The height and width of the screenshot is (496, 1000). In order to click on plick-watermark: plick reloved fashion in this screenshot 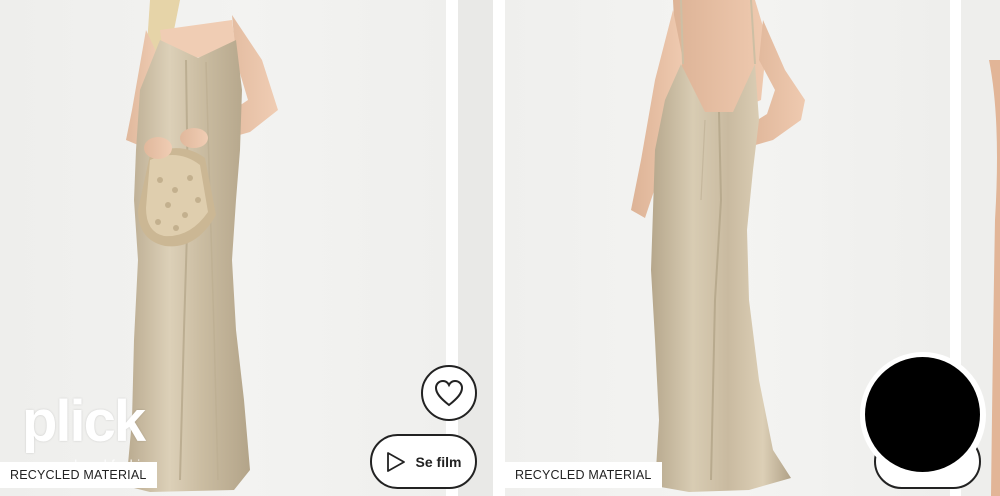, I will do `click(107, 431)`.